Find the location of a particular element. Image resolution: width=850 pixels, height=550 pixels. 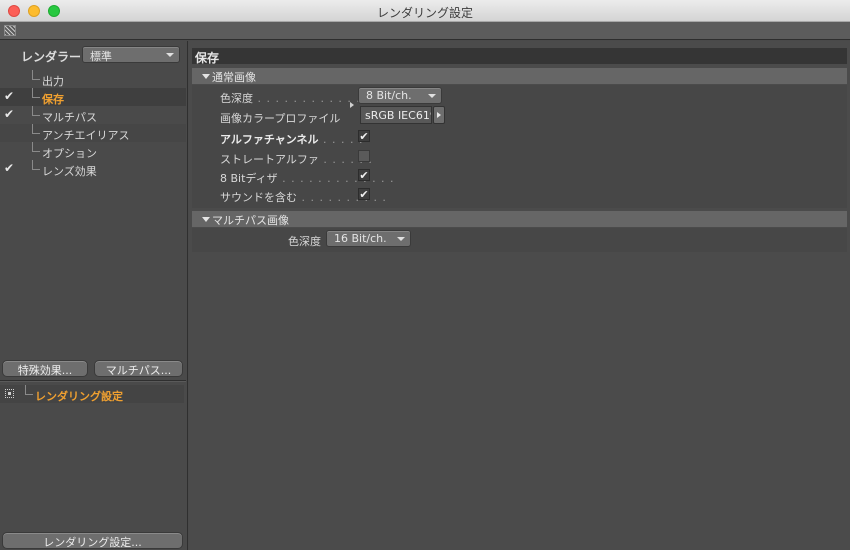

multipass-color-depth-label: 色深度 is located at coordinates (304, 241).